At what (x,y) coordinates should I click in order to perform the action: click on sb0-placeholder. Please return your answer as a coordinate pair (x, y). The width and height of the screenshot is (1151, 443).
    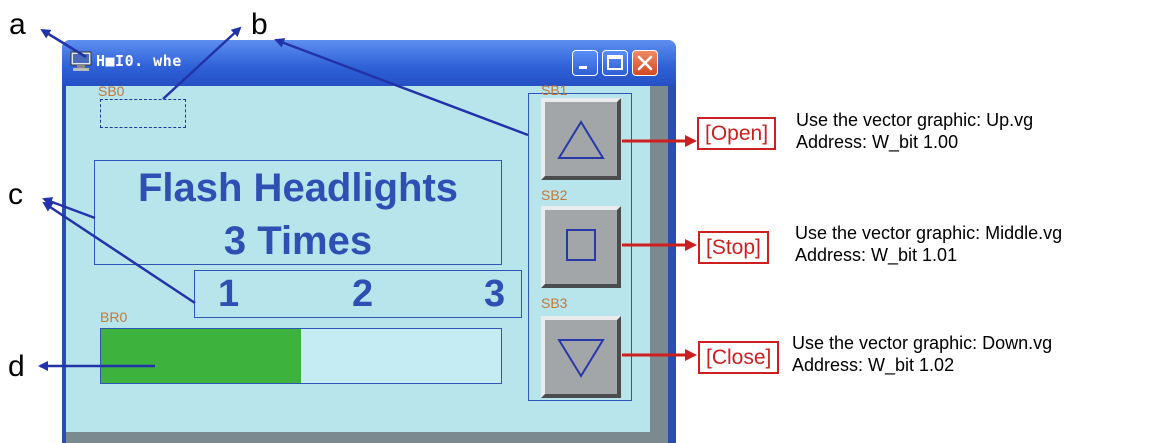
    Looking at the image, I should click on (143, 113).